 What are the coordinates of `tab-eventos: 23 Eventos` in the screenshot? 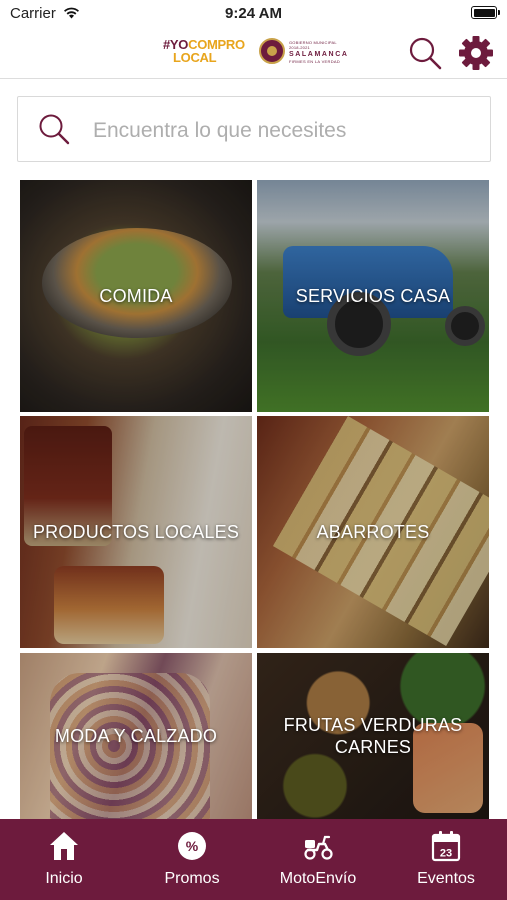 It's located at (445, 859).